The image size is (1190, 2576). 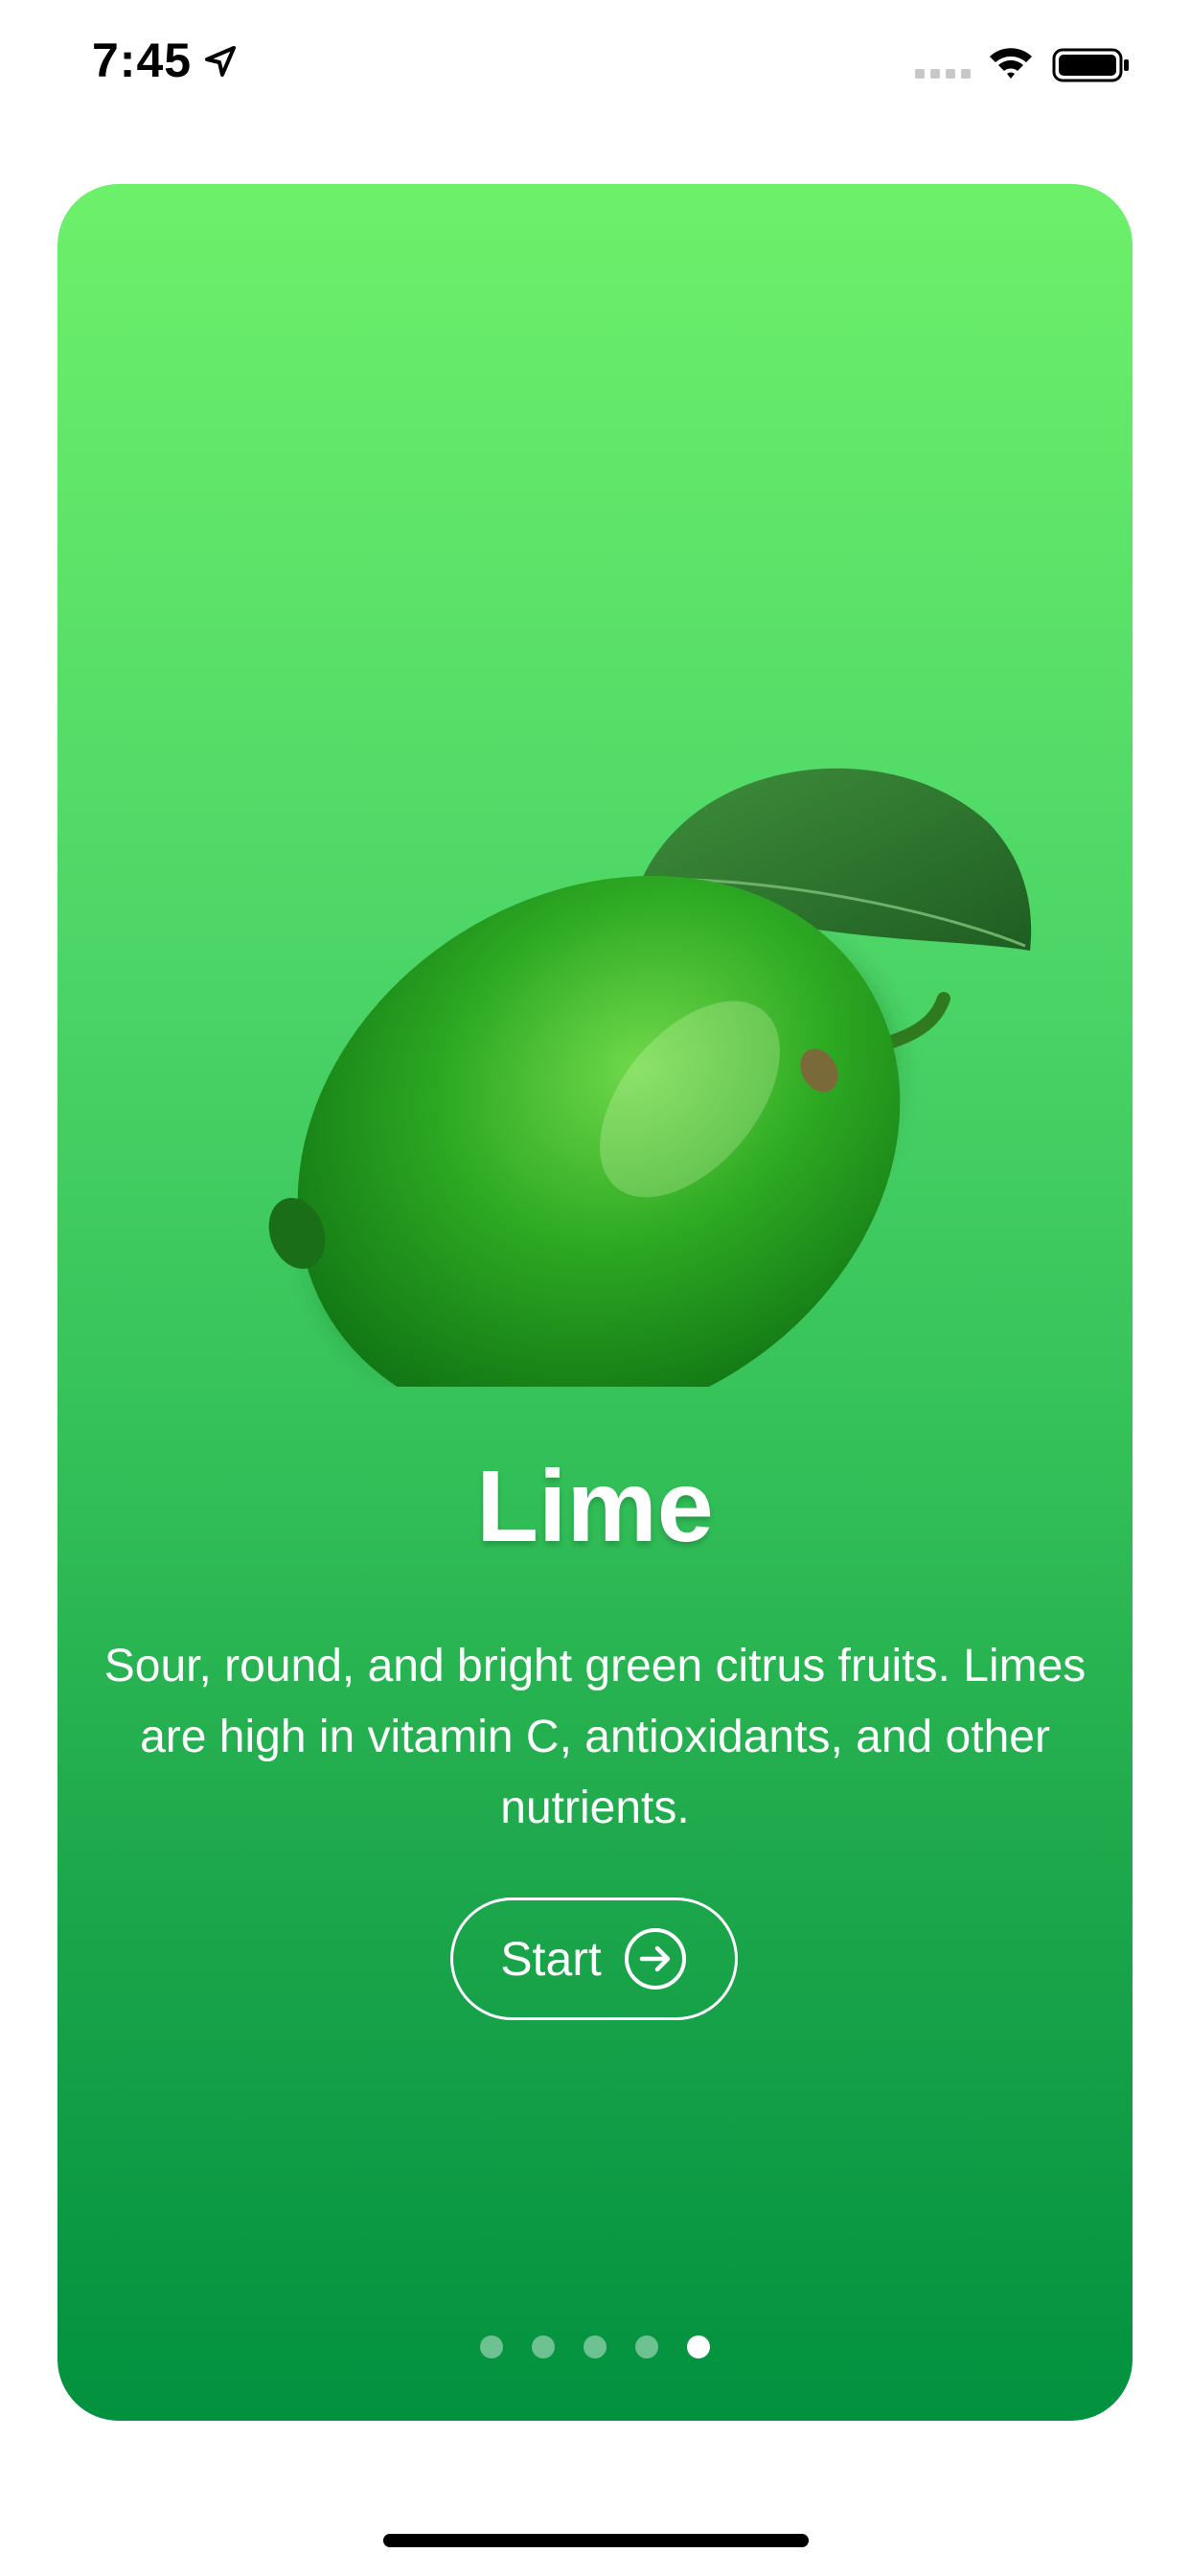 What do you see at coordinates (551, 1959) in the screenshot?
I see `start-button-label: Start` at bounding box center [551, 1959].